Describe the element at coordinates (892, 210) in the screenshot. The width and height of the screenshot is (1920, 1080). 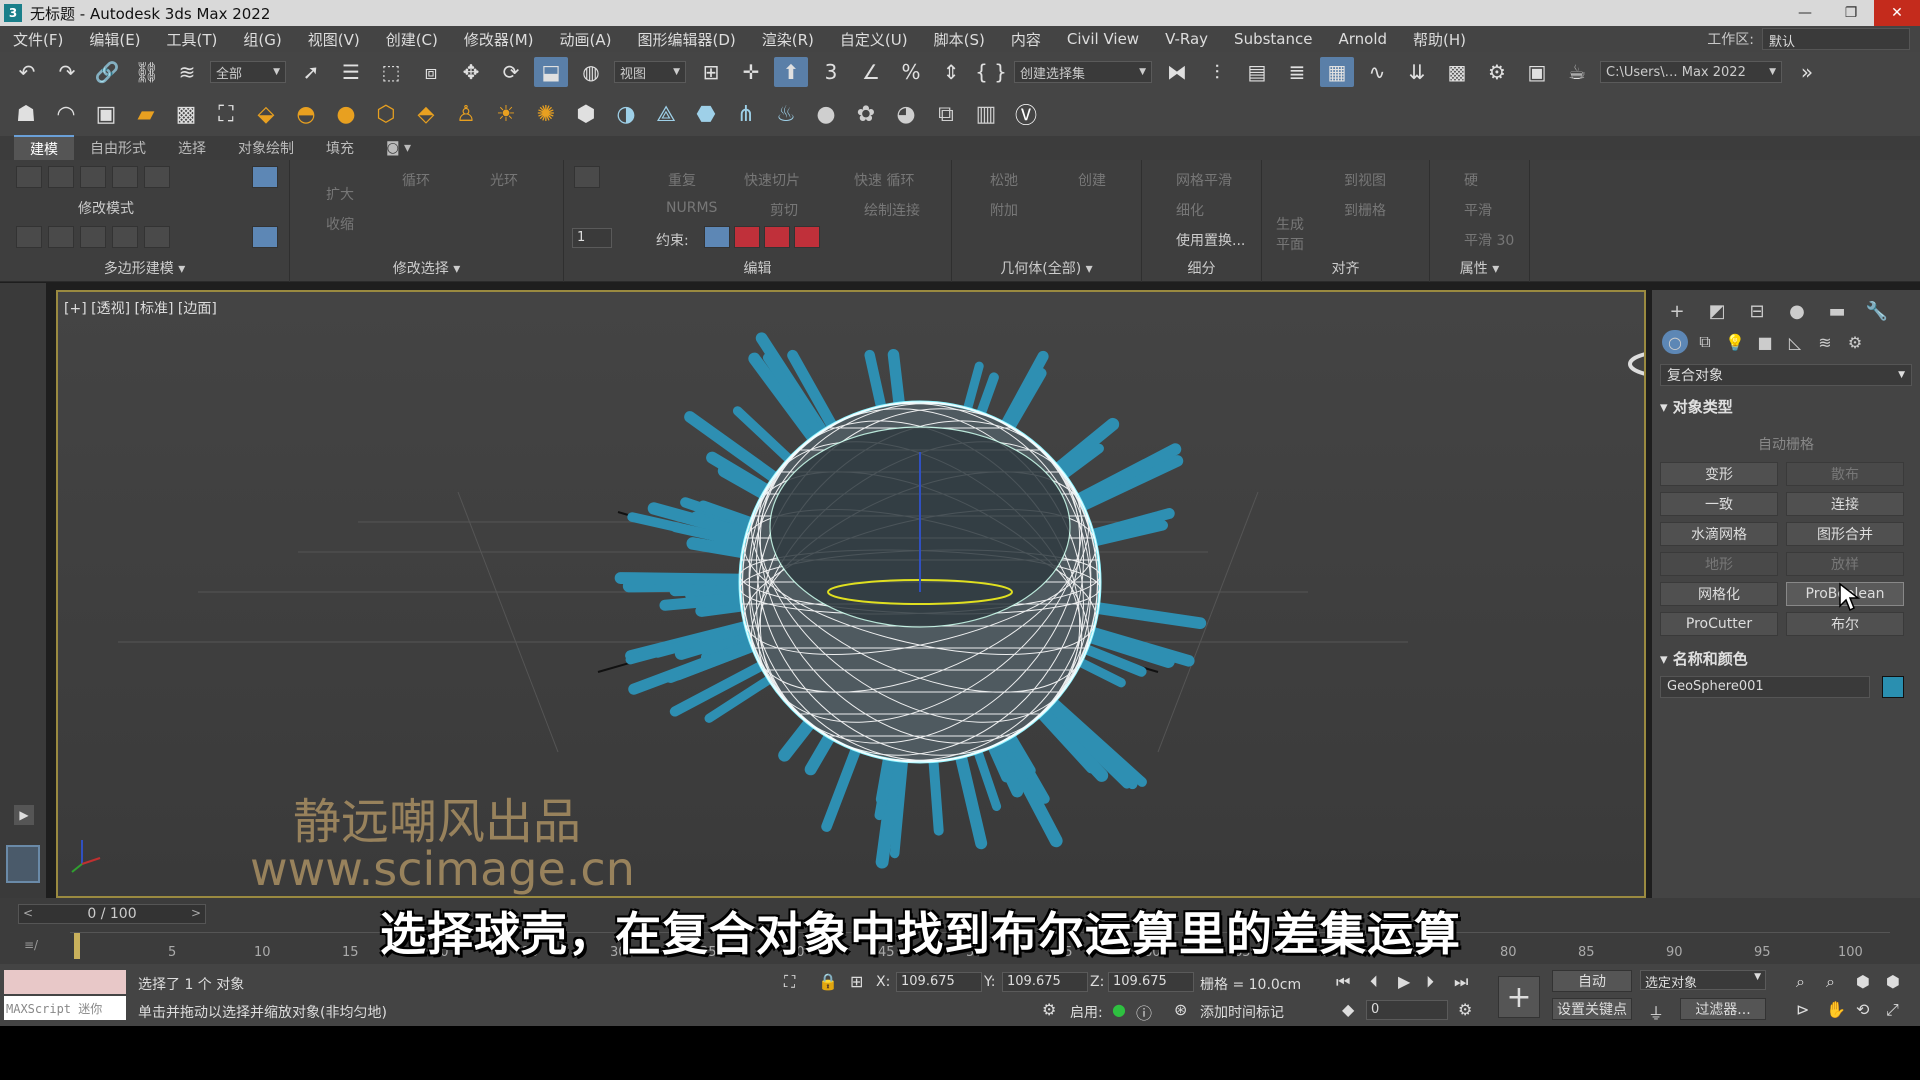
I see `paint-connect-label: 绘制连接` at that location.